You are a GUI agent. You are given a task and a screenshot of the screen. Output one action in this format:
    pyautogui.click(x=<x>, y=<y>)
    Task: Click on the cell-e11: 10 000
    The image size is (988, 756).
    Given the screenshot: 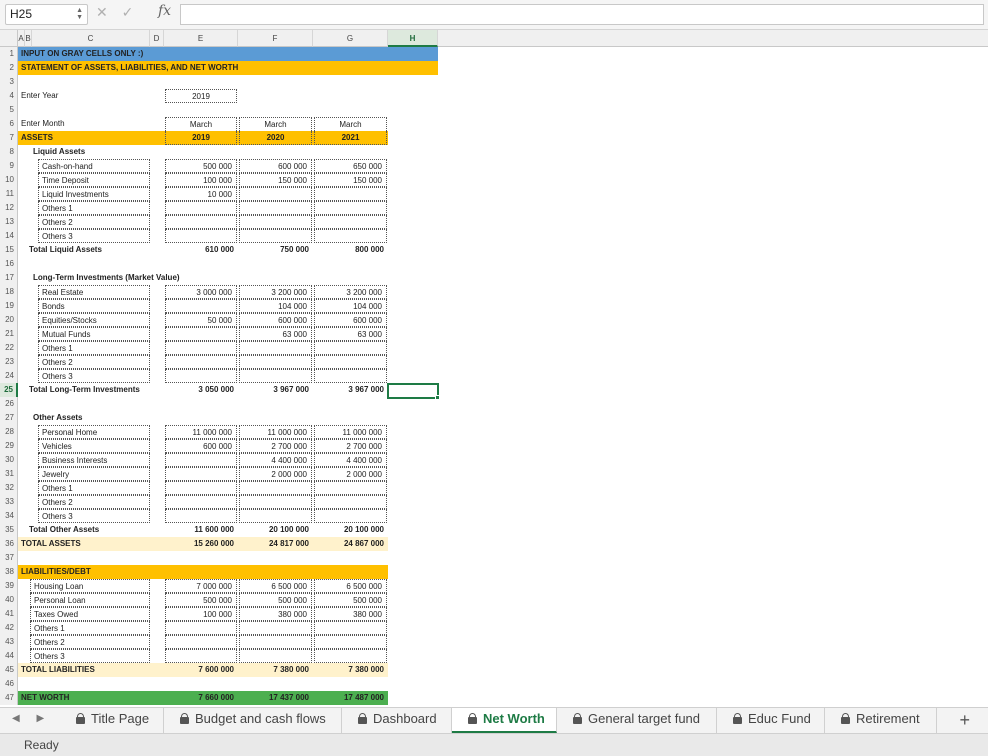 What is the action you would take?
    pyautogui.click(x=201, y=194)
    